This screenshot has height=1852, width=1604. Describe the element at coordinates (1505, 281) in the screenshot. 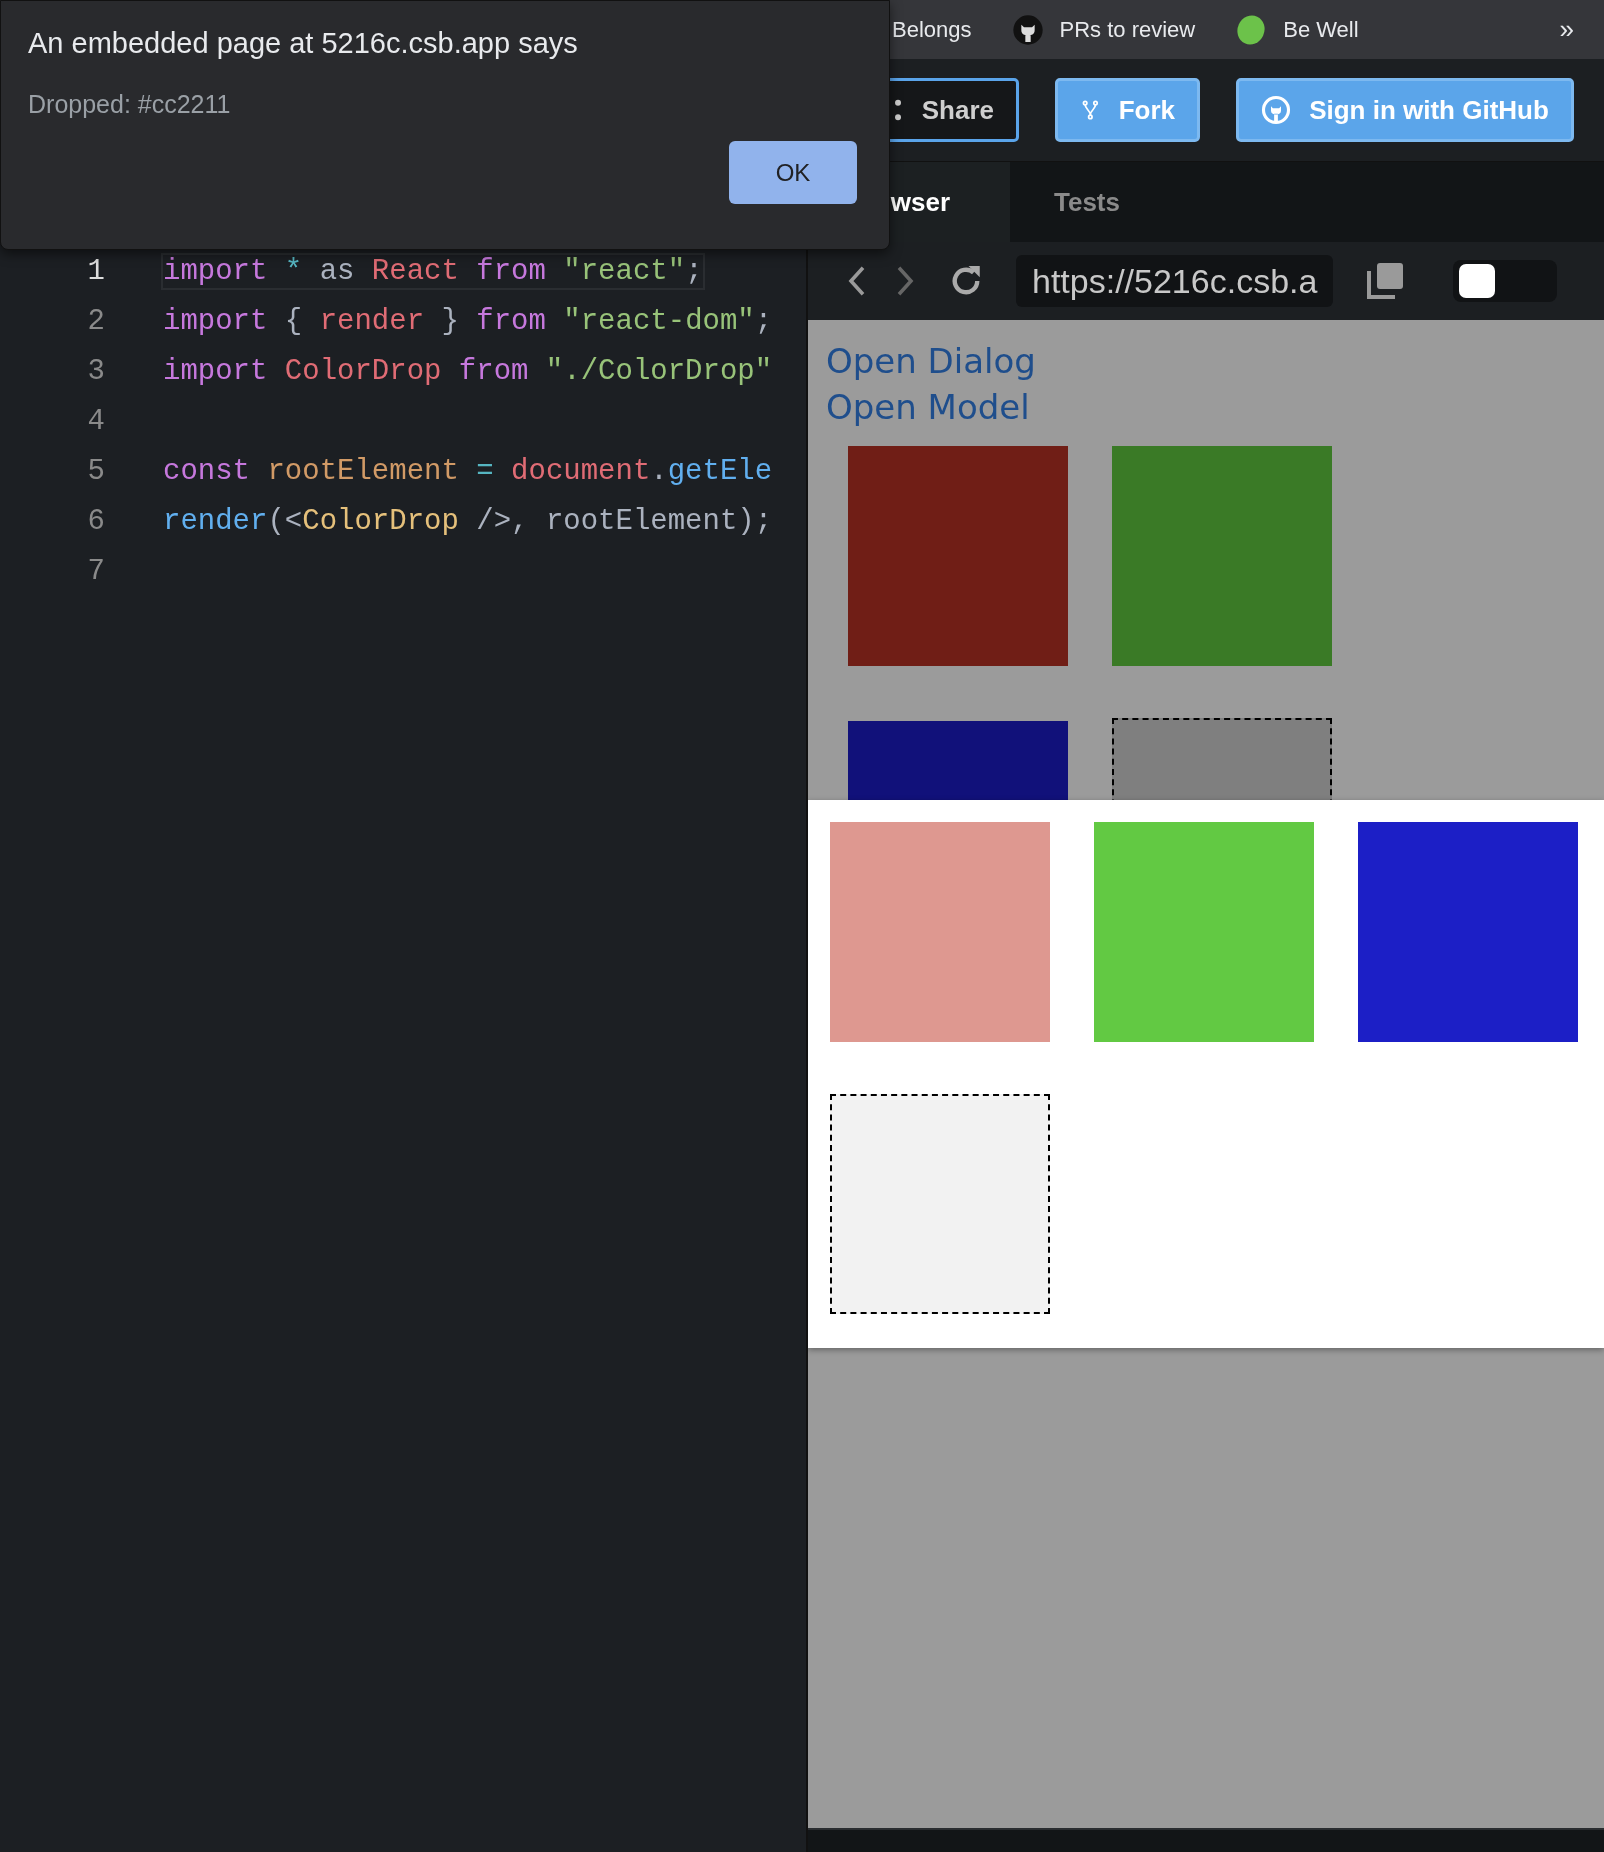

I see `toggle-switch` at that location.